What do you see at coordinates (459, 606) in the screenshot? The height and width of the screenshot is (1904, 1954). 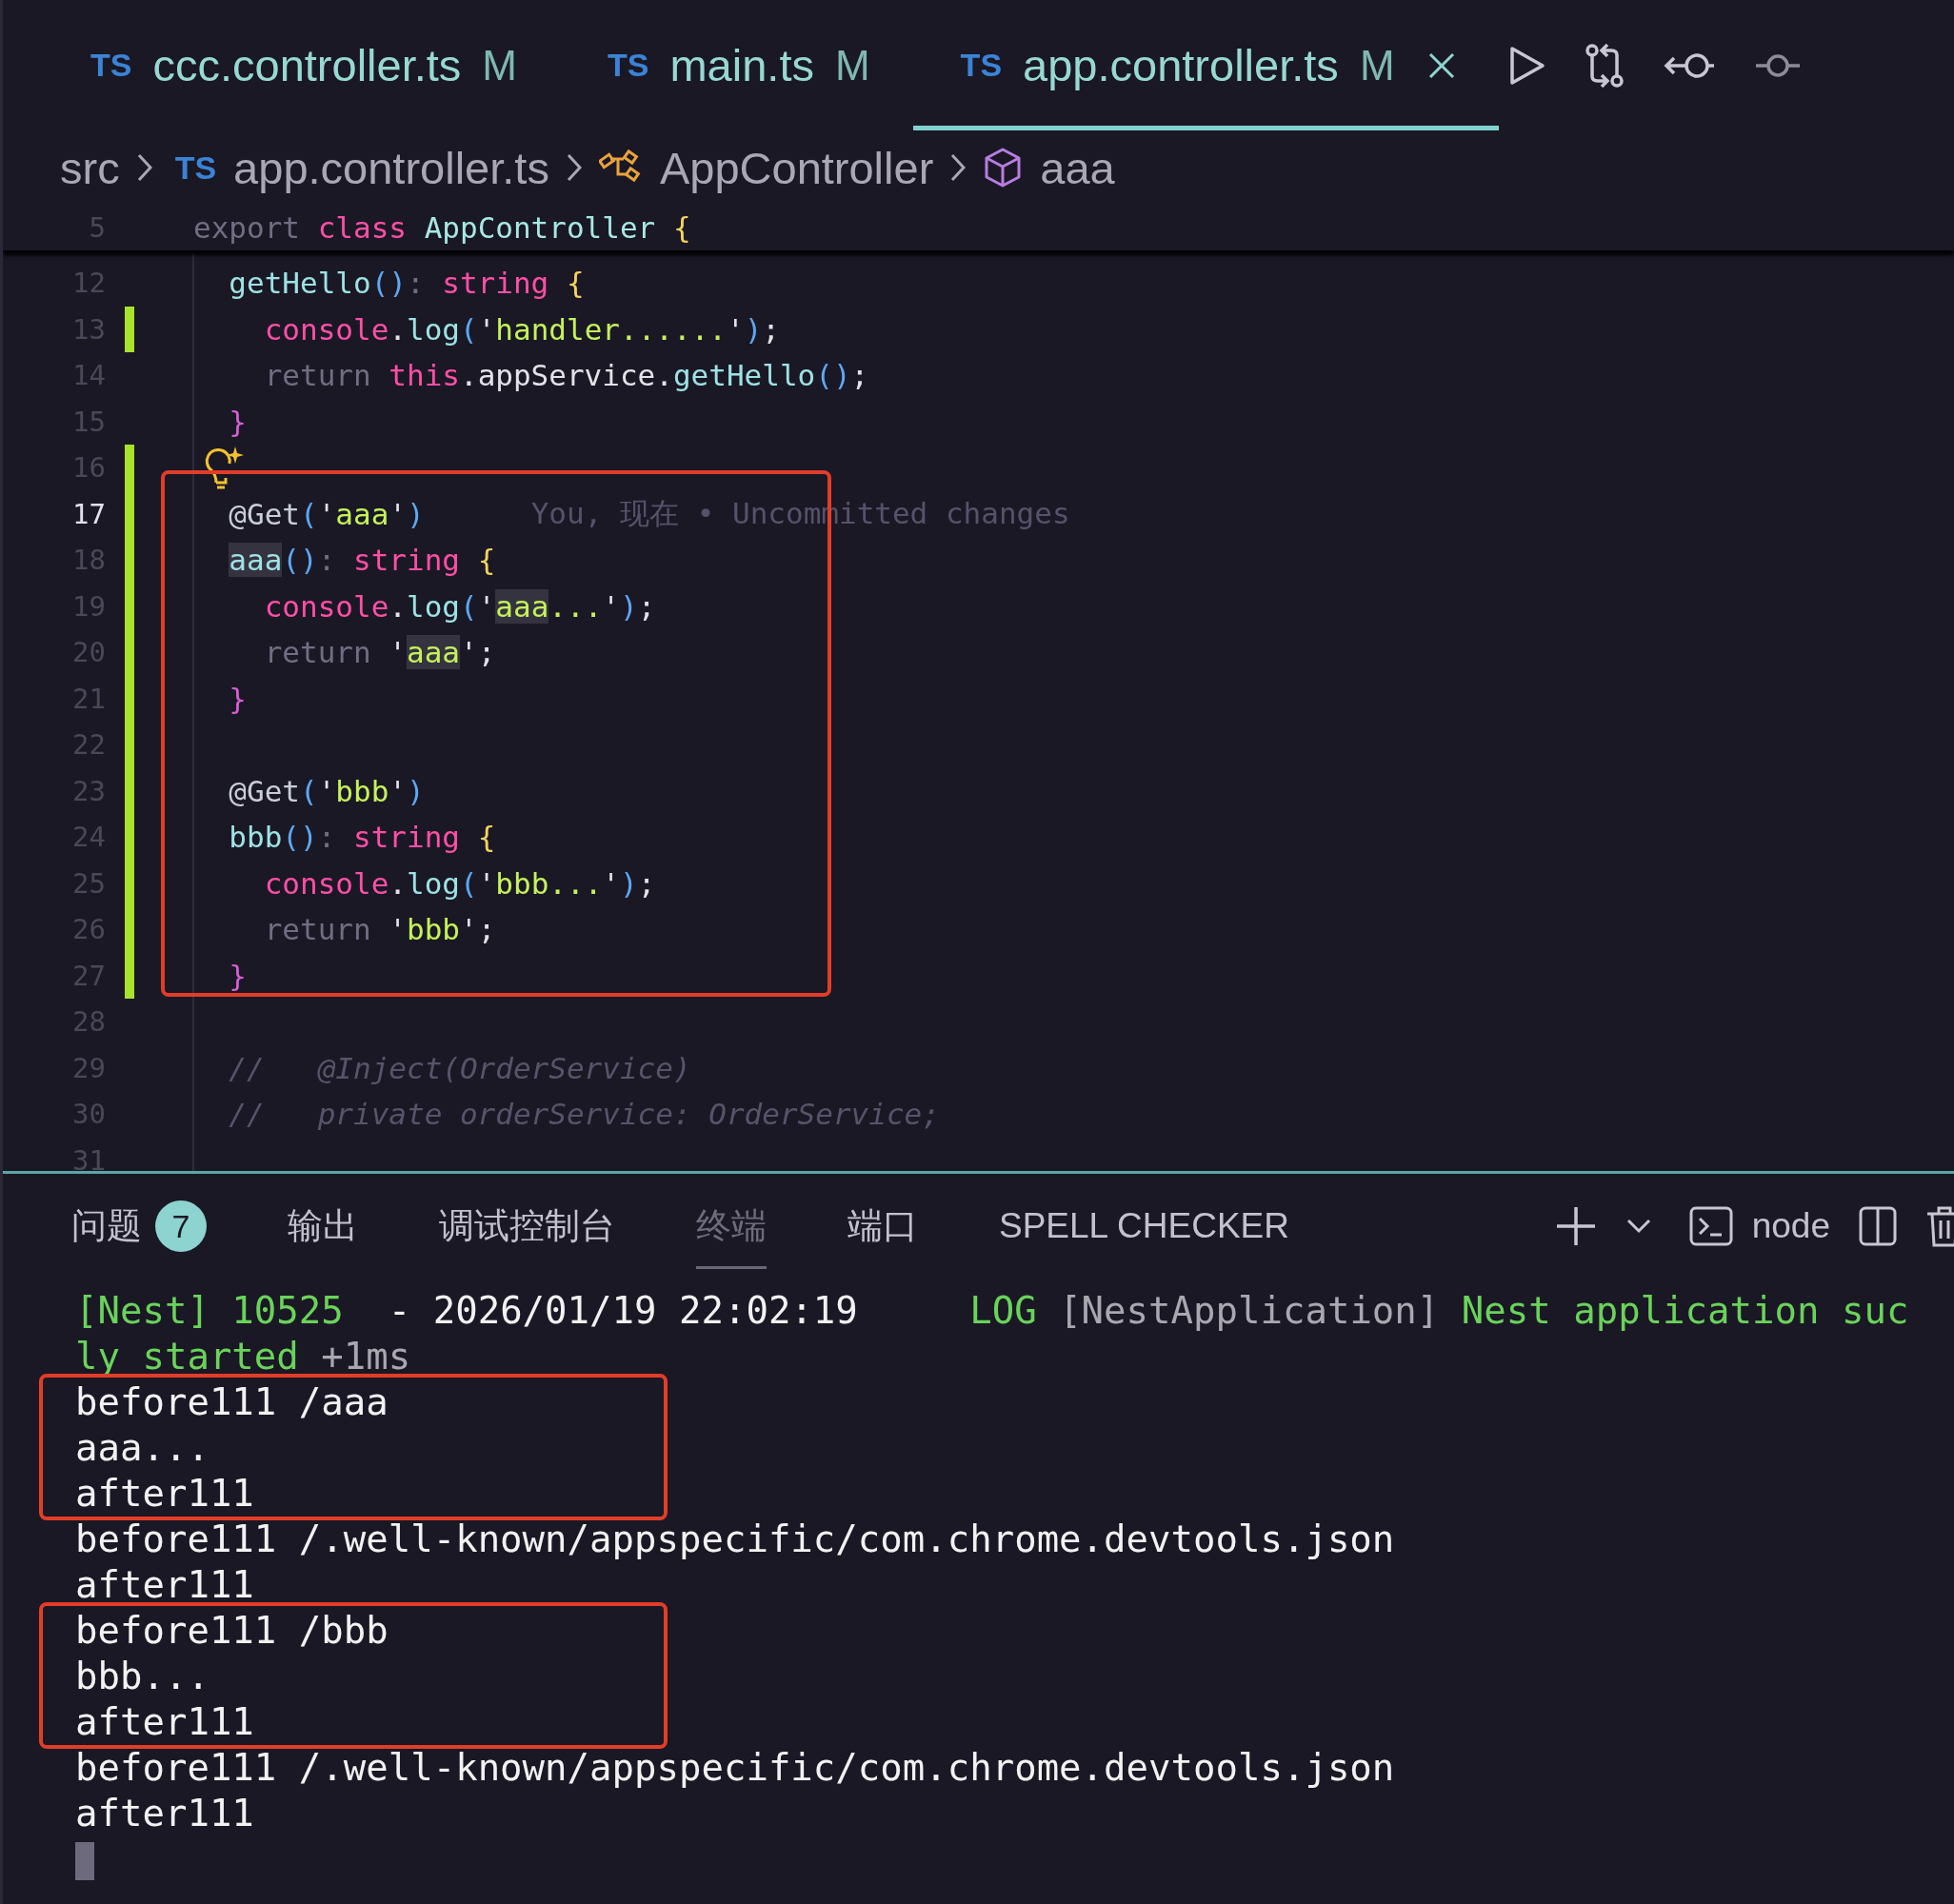 I see `code-line: console.log('aaa...');` at bounding box center [459, 606].